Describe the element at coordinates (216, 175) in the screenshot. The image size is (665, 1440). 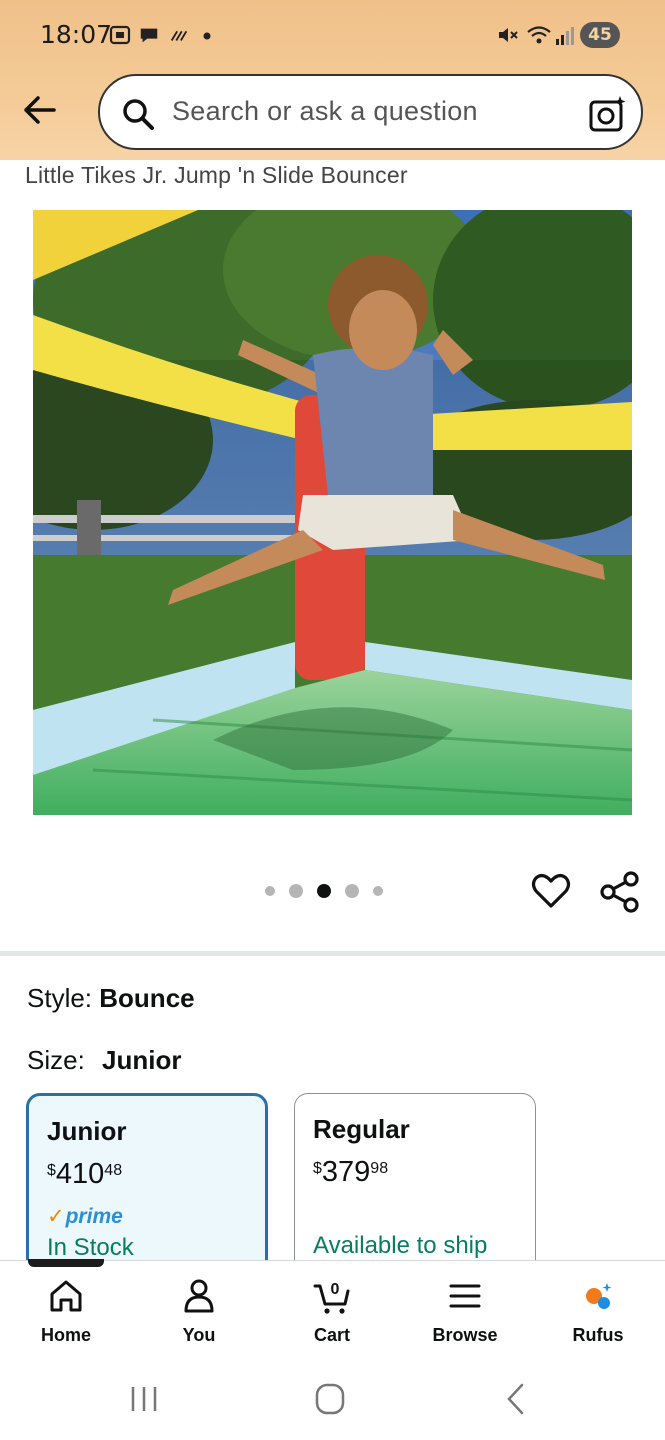
I see `product-title: Little Tikes Jr. Jump 'n Slide Bouncer` at that location.